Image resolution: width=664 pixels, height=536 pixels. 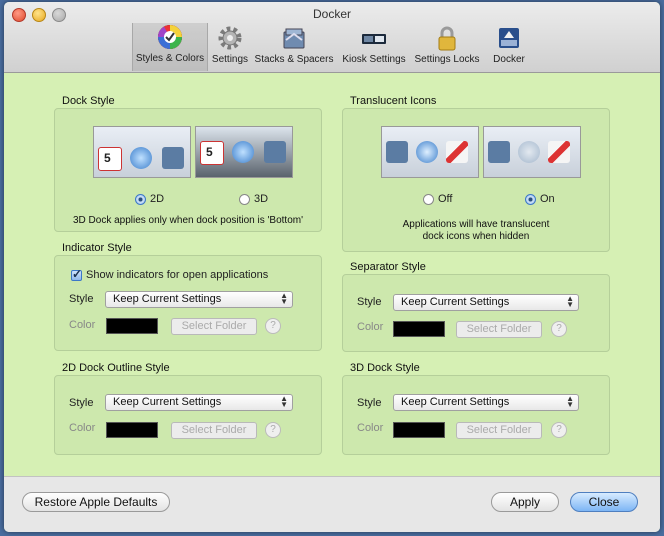 What do you see at coordinates (116, 368) in the screenshot?
I see `outline-style-heading: 2D Dock Outline Style` at bounding box center [116, 368].